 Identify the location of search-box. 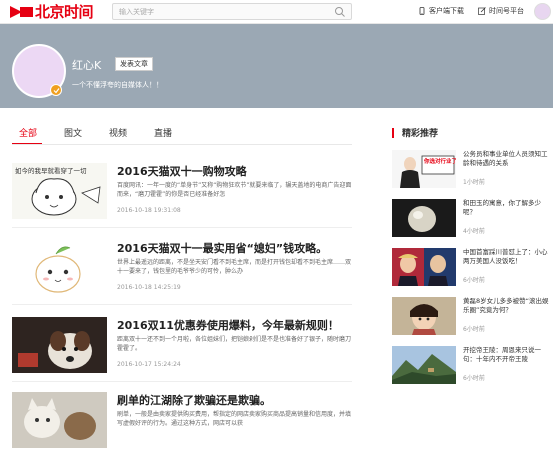
(232, 11).